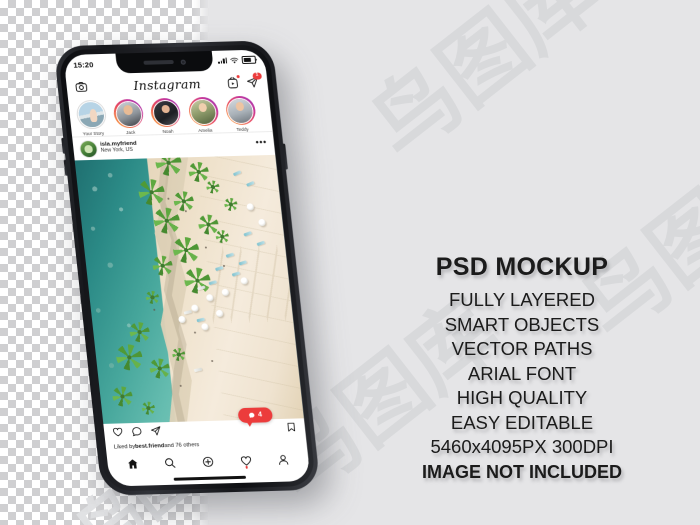  I want to click on bookmark-icon, so click(291, 427).